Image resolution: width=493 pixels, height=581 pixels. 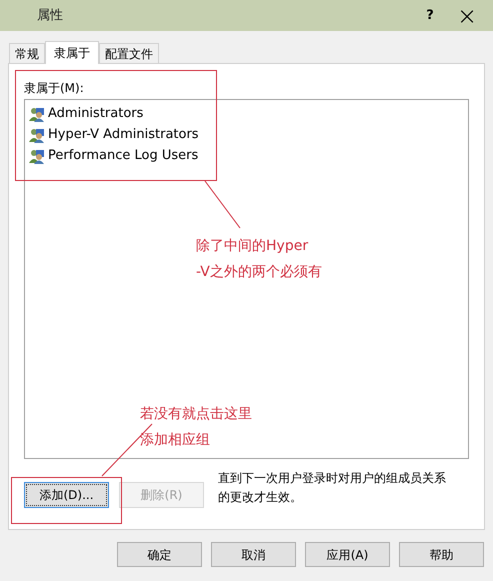 What do you see at coordinates (441, 554) in the screenshot?
I see `dialog-button: 帮助` at bounding box center [441, 554].